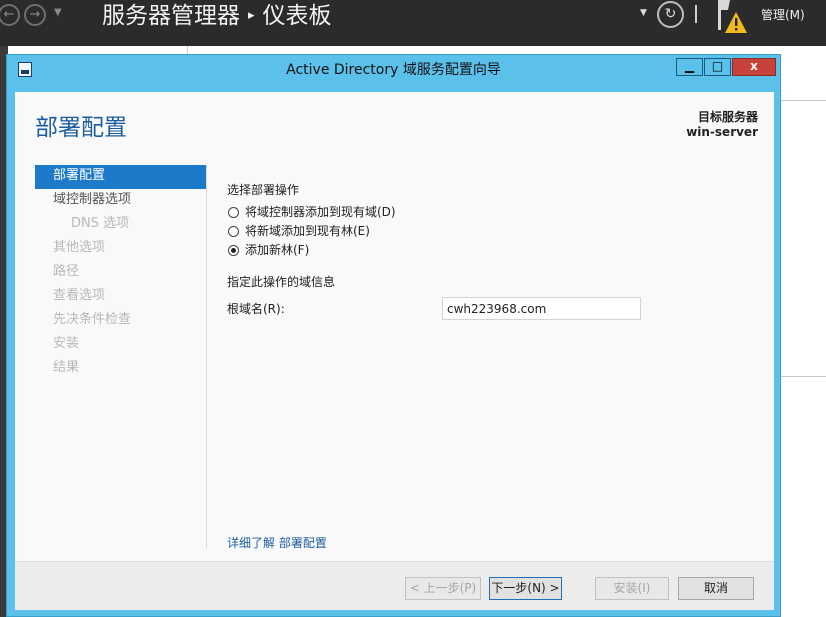  I want to click on page-title: 部署配置, so click(81, 128).